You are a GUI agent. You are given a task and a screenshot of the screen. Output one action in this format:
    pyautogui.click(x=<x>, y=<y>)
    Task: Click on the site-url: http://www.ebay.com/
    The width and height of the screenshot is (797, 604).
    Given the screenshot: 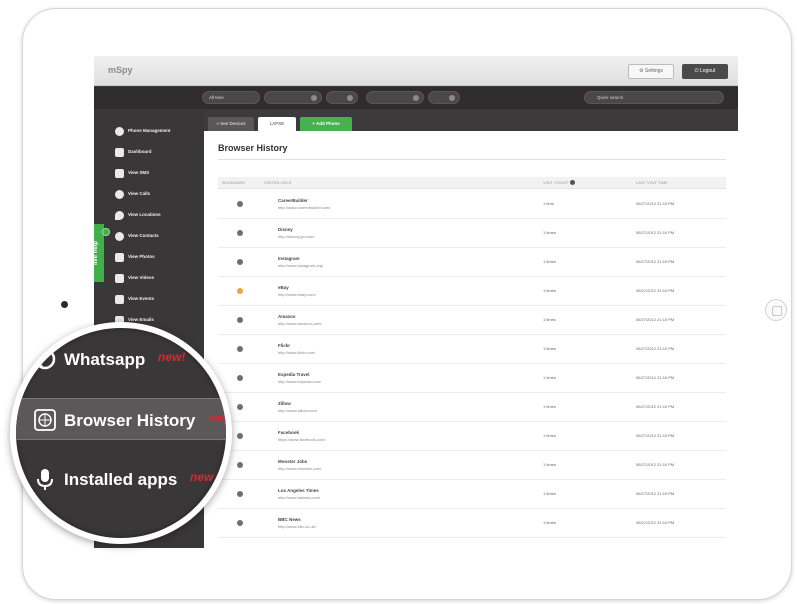 What is the action you would take?
    pyautogui.click(x=297, y=294)
    